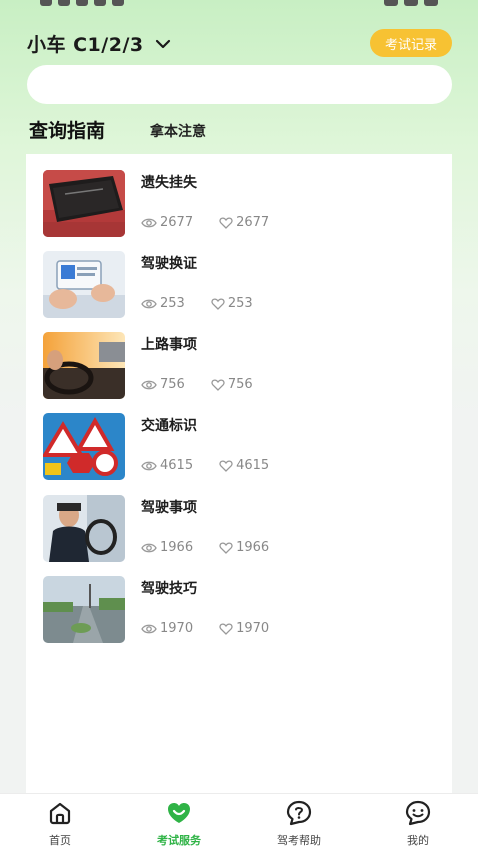 Image resolution: width=478 pixels, height=850 pixels. What do you see at coordinates (239, 84) in the screenshot?
I see `search-input` at bounding box center [239, 84].